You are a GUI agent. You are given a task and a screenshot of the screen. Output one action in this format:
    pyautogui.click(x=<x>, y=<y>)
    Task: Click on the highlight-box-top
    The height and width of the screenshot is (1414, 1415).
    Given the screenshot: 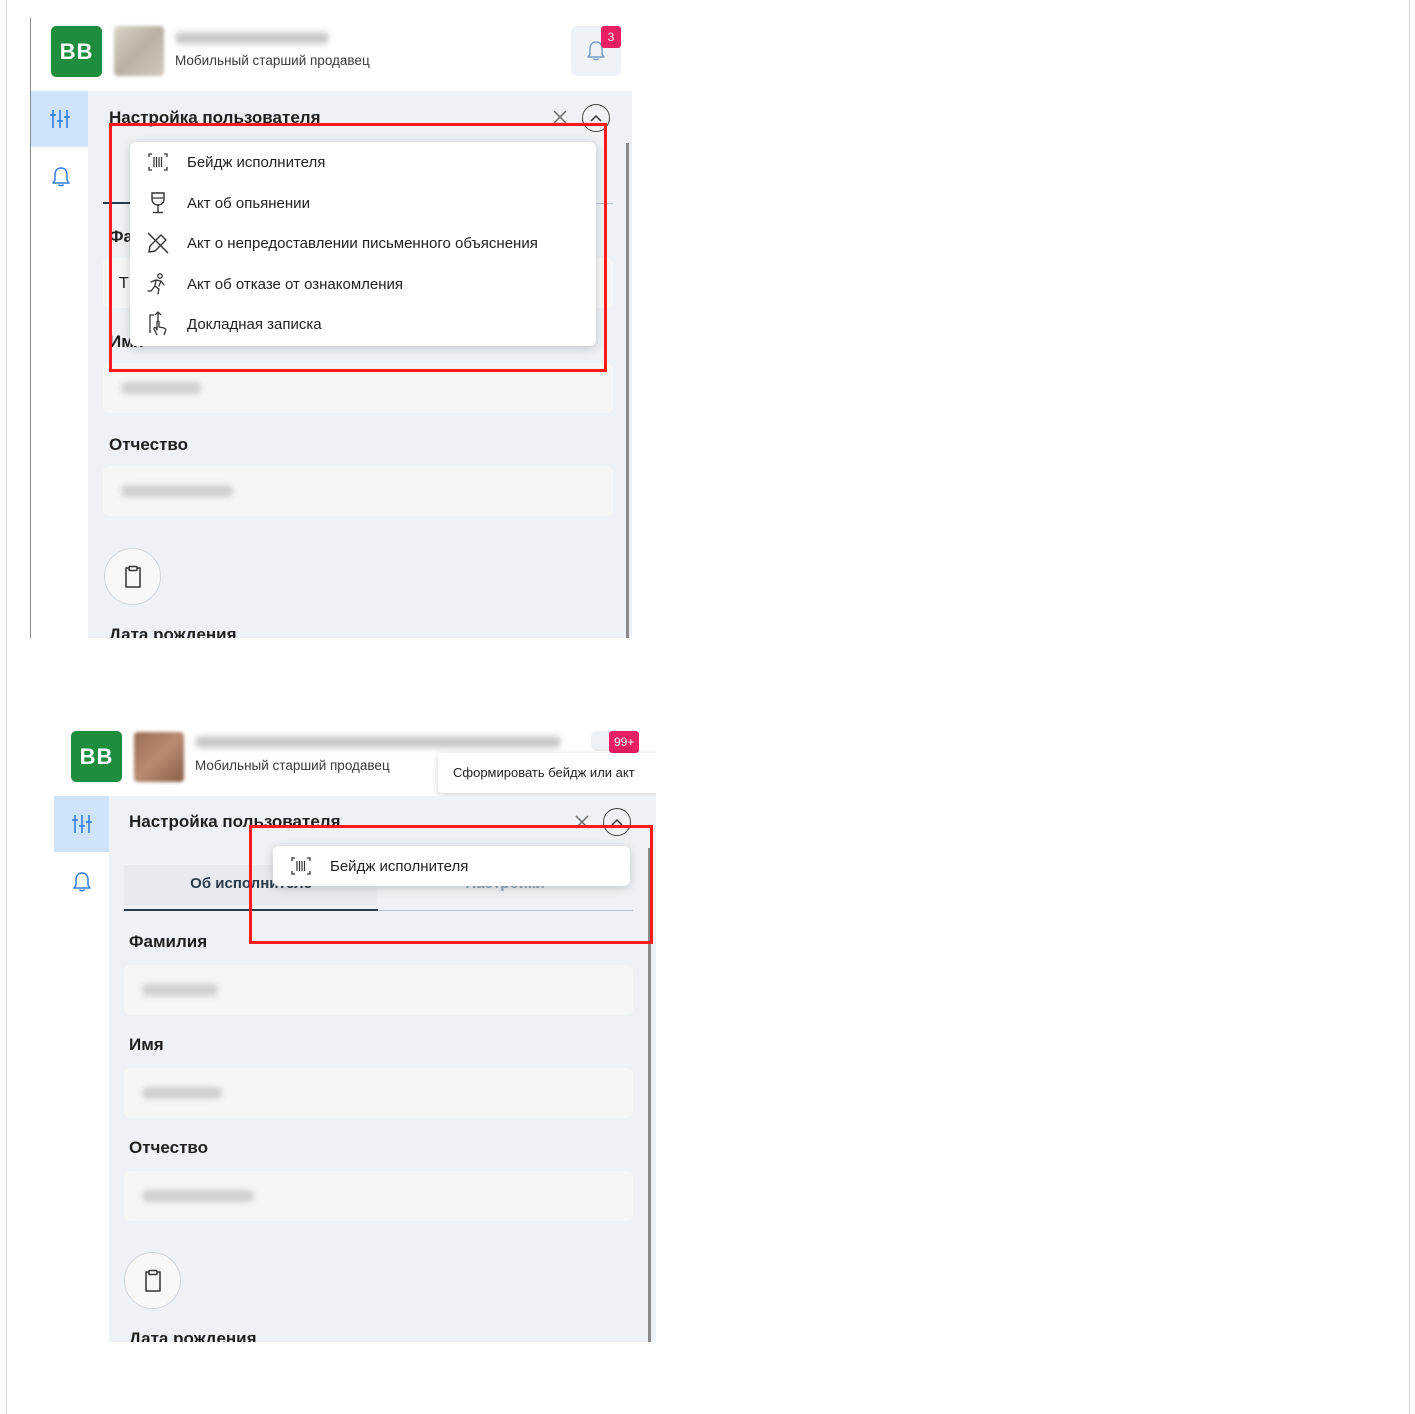 What is the action you would take?
    pyautogui.click(x=358, y=247)
    